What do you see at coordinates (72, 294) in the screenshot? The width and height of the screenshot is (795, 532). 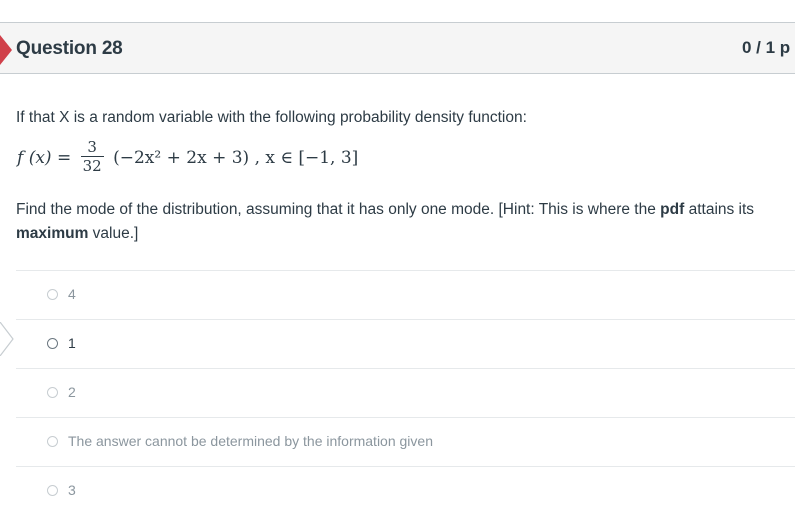 I see `answer-label: 4` at bounding box center [72, 294].